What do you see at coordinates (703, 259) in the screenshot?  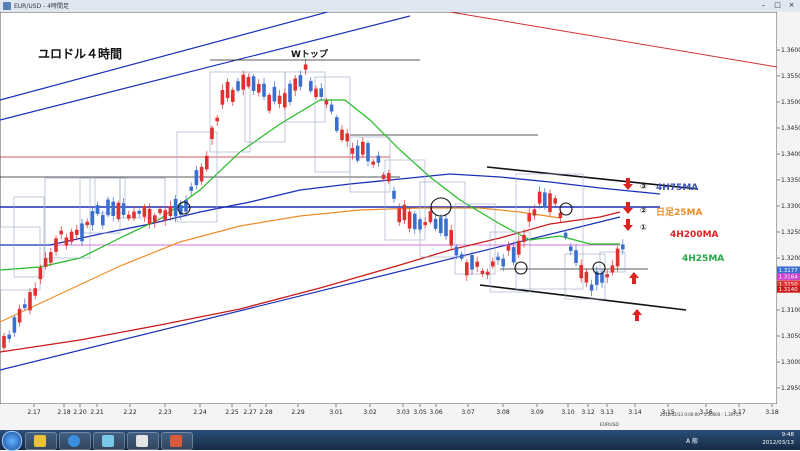 I see `label-4h25ma: 4H25MA` at bounding box center [703, 259].